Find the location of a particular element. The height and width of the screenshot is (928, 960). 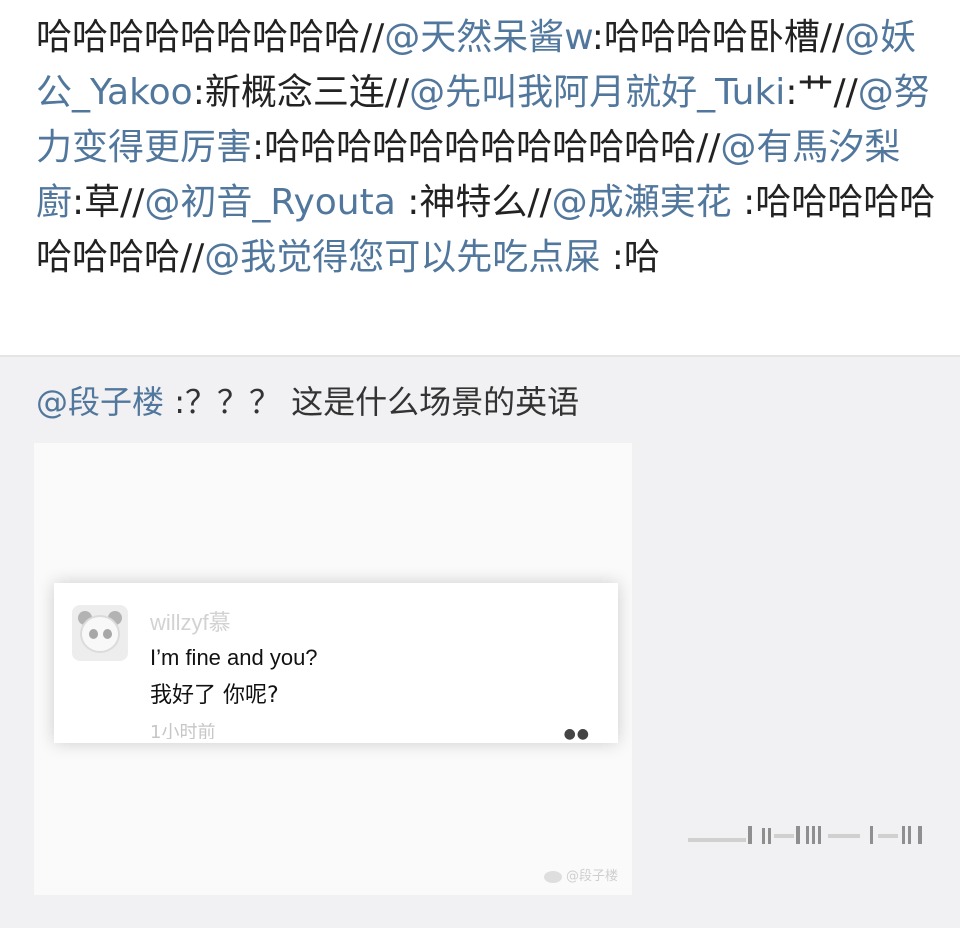

post-segment: :艹// is located at coordinates (821, 92).